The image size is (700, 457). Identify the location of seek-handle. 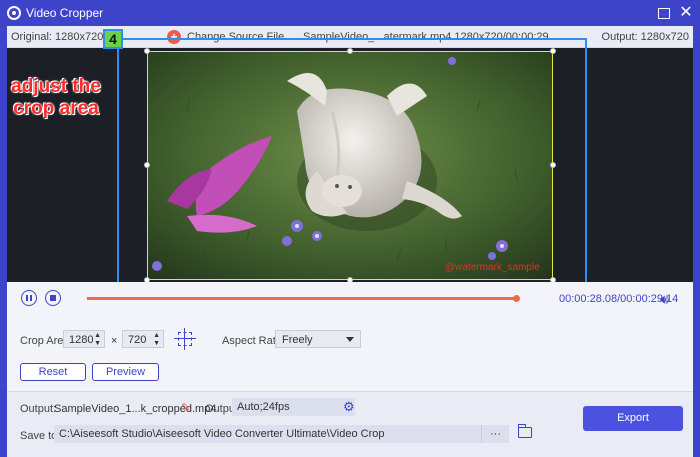
(517, 298).